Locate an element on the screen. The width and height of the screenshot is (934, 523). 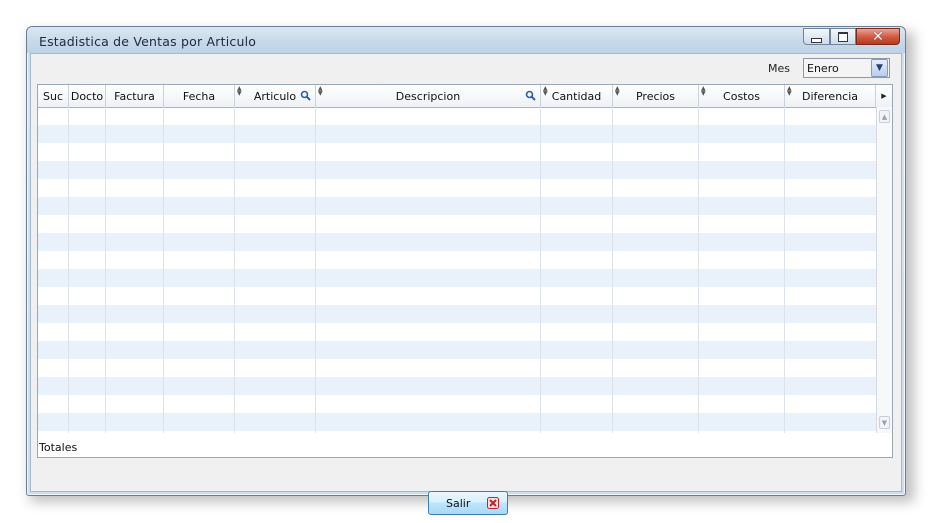
title-bar: Estadistica de Ventas por Articulo ✕ is located at coordinates (466, 40).